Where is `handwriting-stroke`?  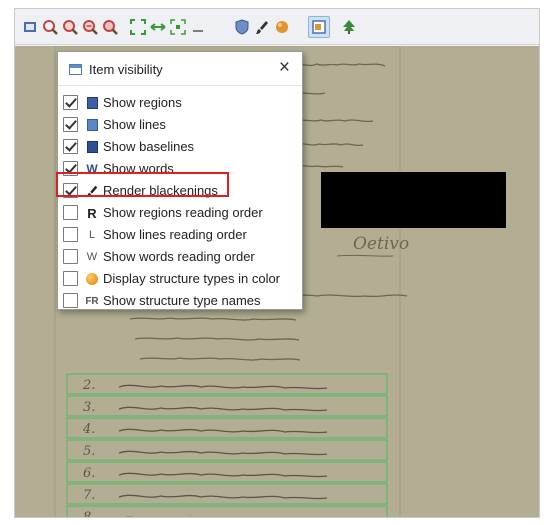
handwriting-stroke is located at coordinates (158, 516).